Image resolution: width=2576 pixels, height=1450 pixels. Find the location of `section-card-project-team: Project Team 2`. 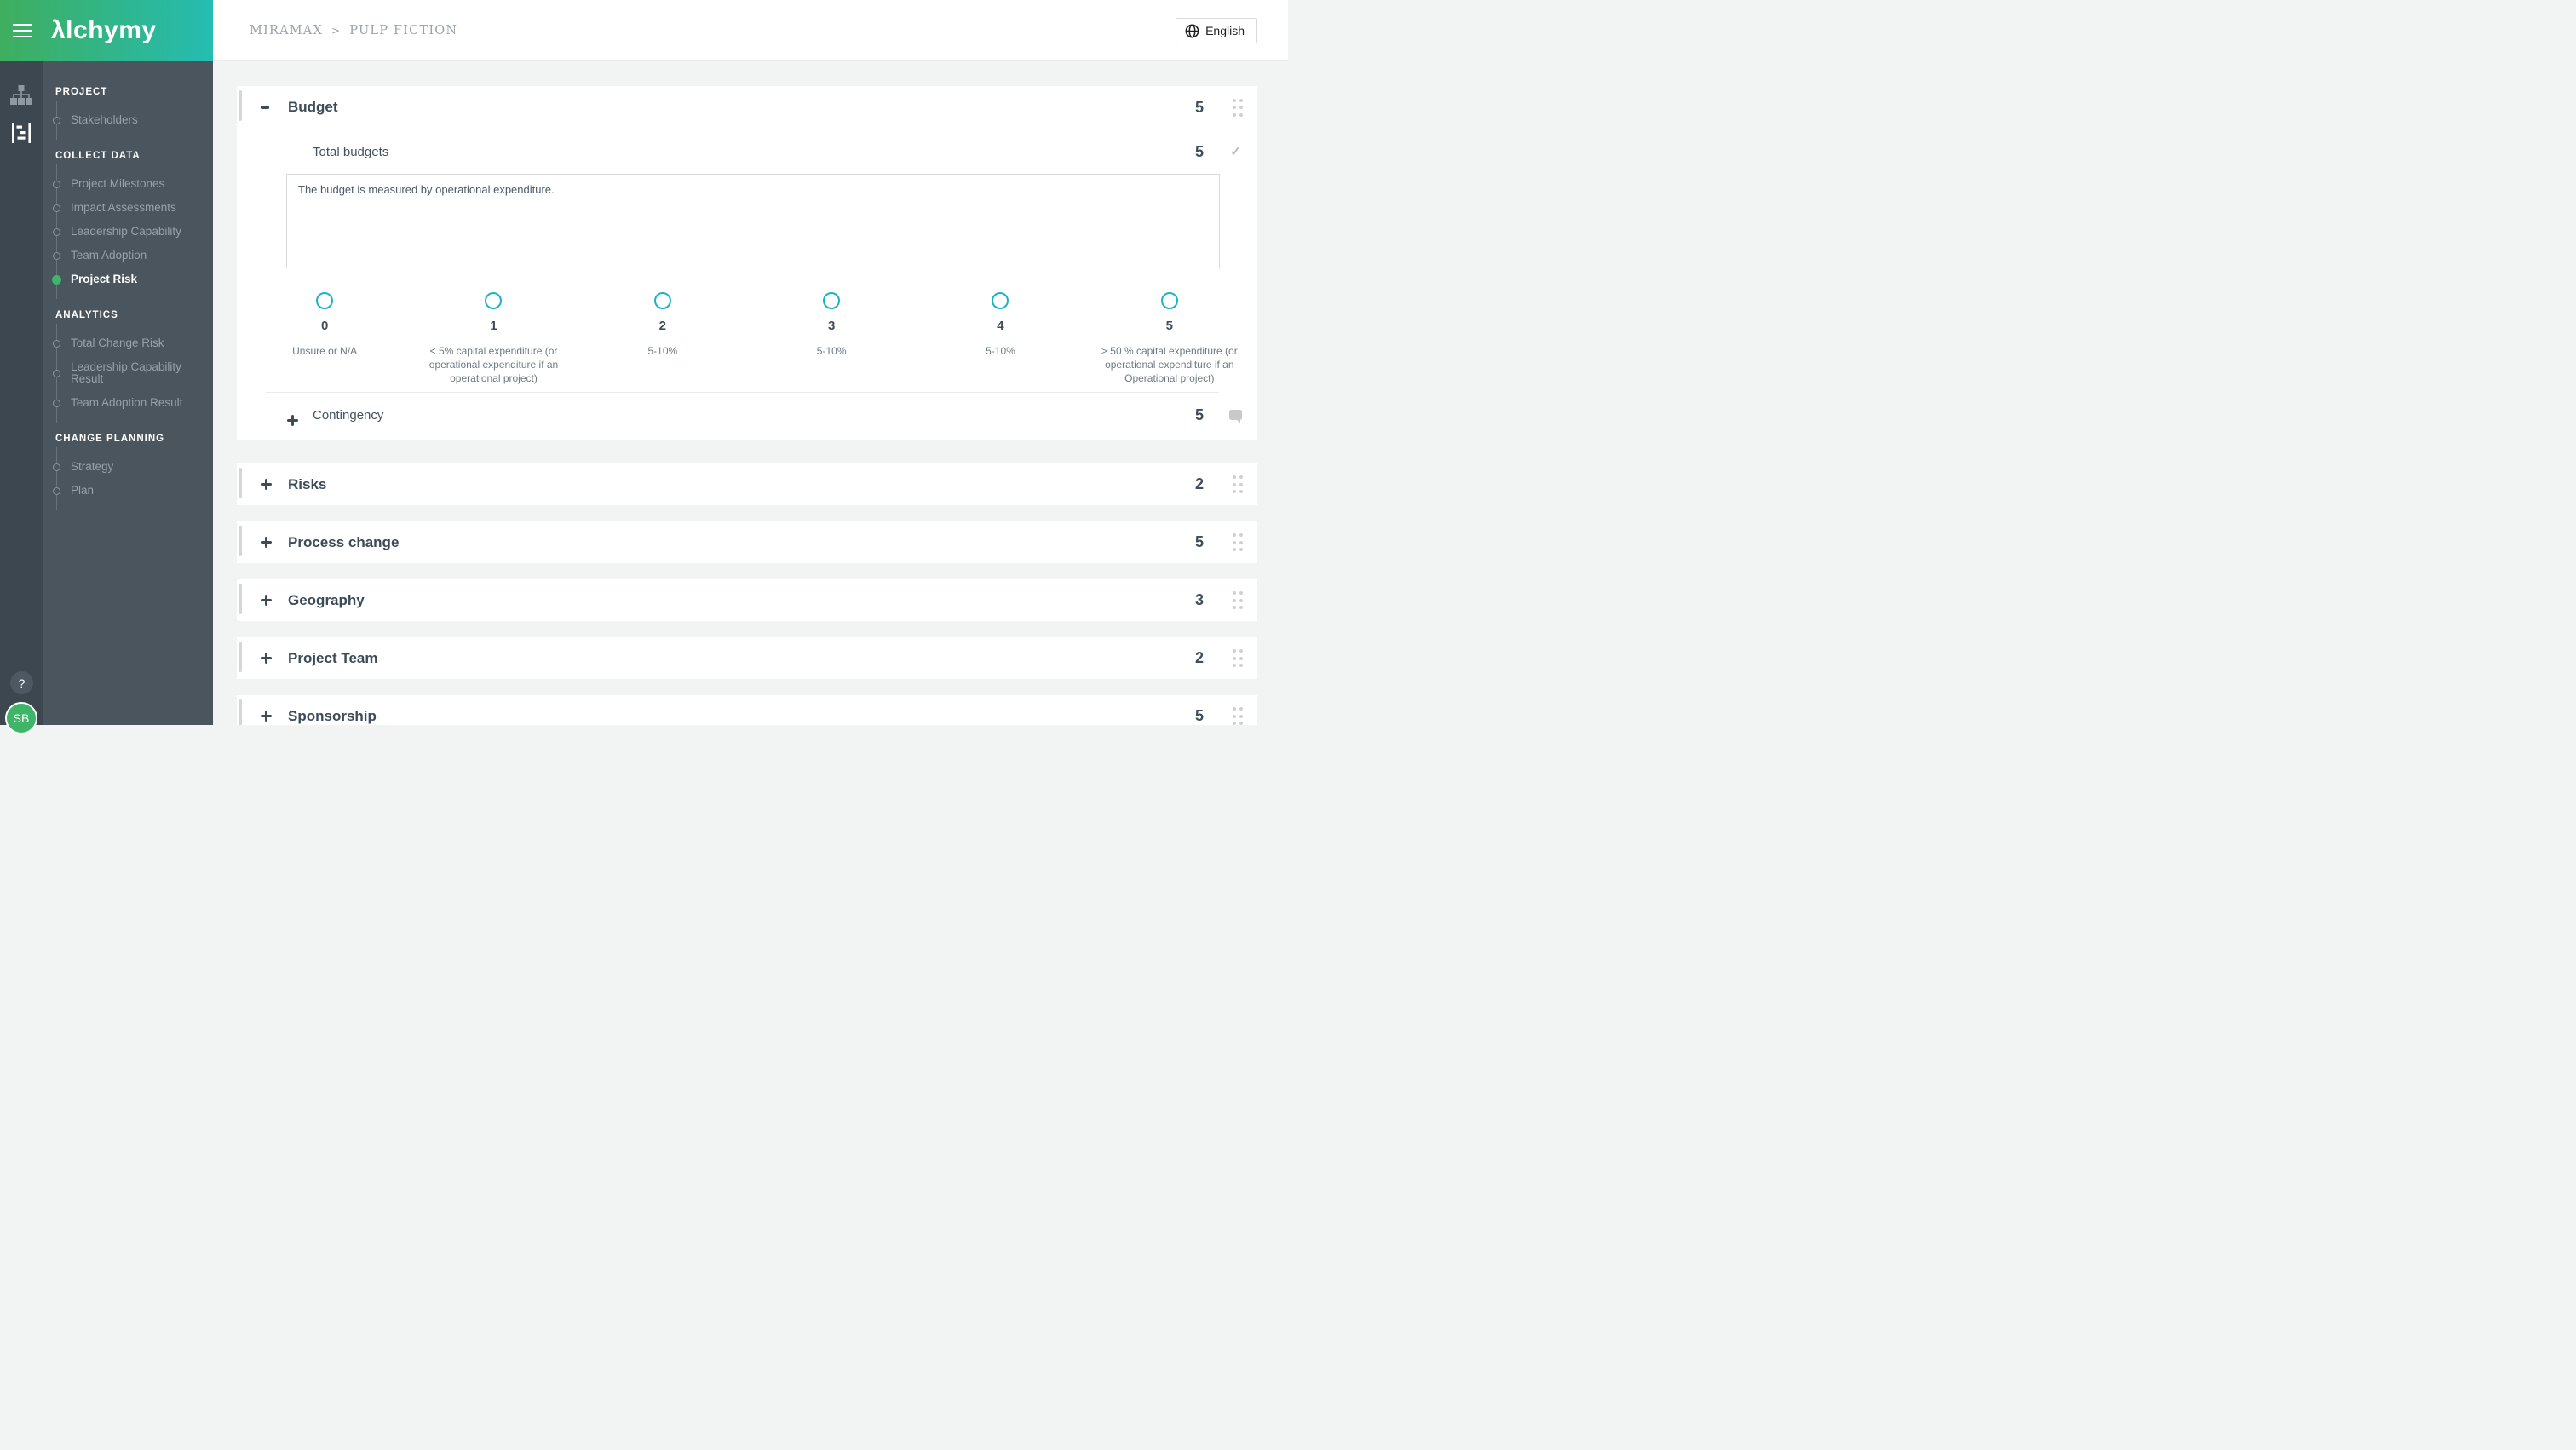

section-card-project-team: Project Team 2 is located at coordinates (747, 658).